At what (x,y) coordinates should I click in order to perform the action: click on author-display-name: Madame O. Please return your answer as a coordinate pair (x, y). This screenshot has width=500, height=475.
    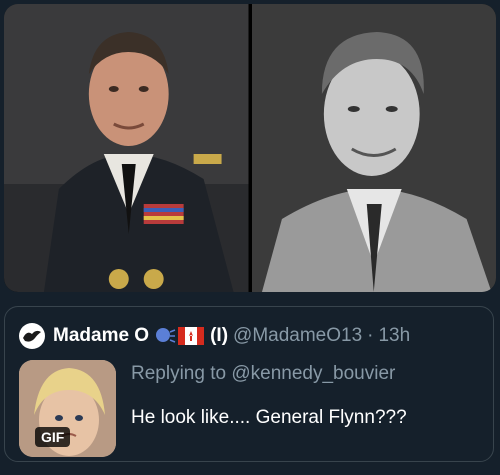
    Looking at the image, I should click on (101, 336).